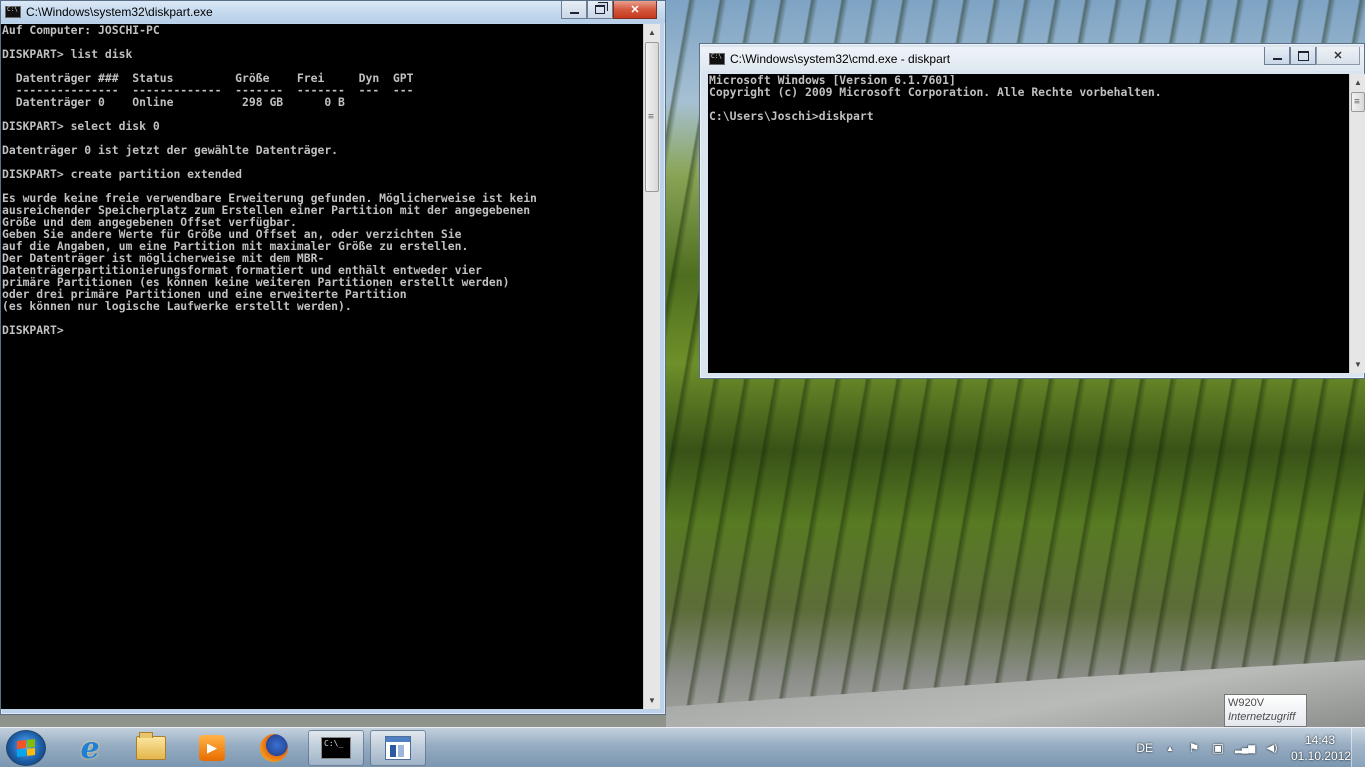  Describe the element at coordinates (1262, 717) in the screenshot. I see `tooltip-subtitle: Internetzugriff` at that location.